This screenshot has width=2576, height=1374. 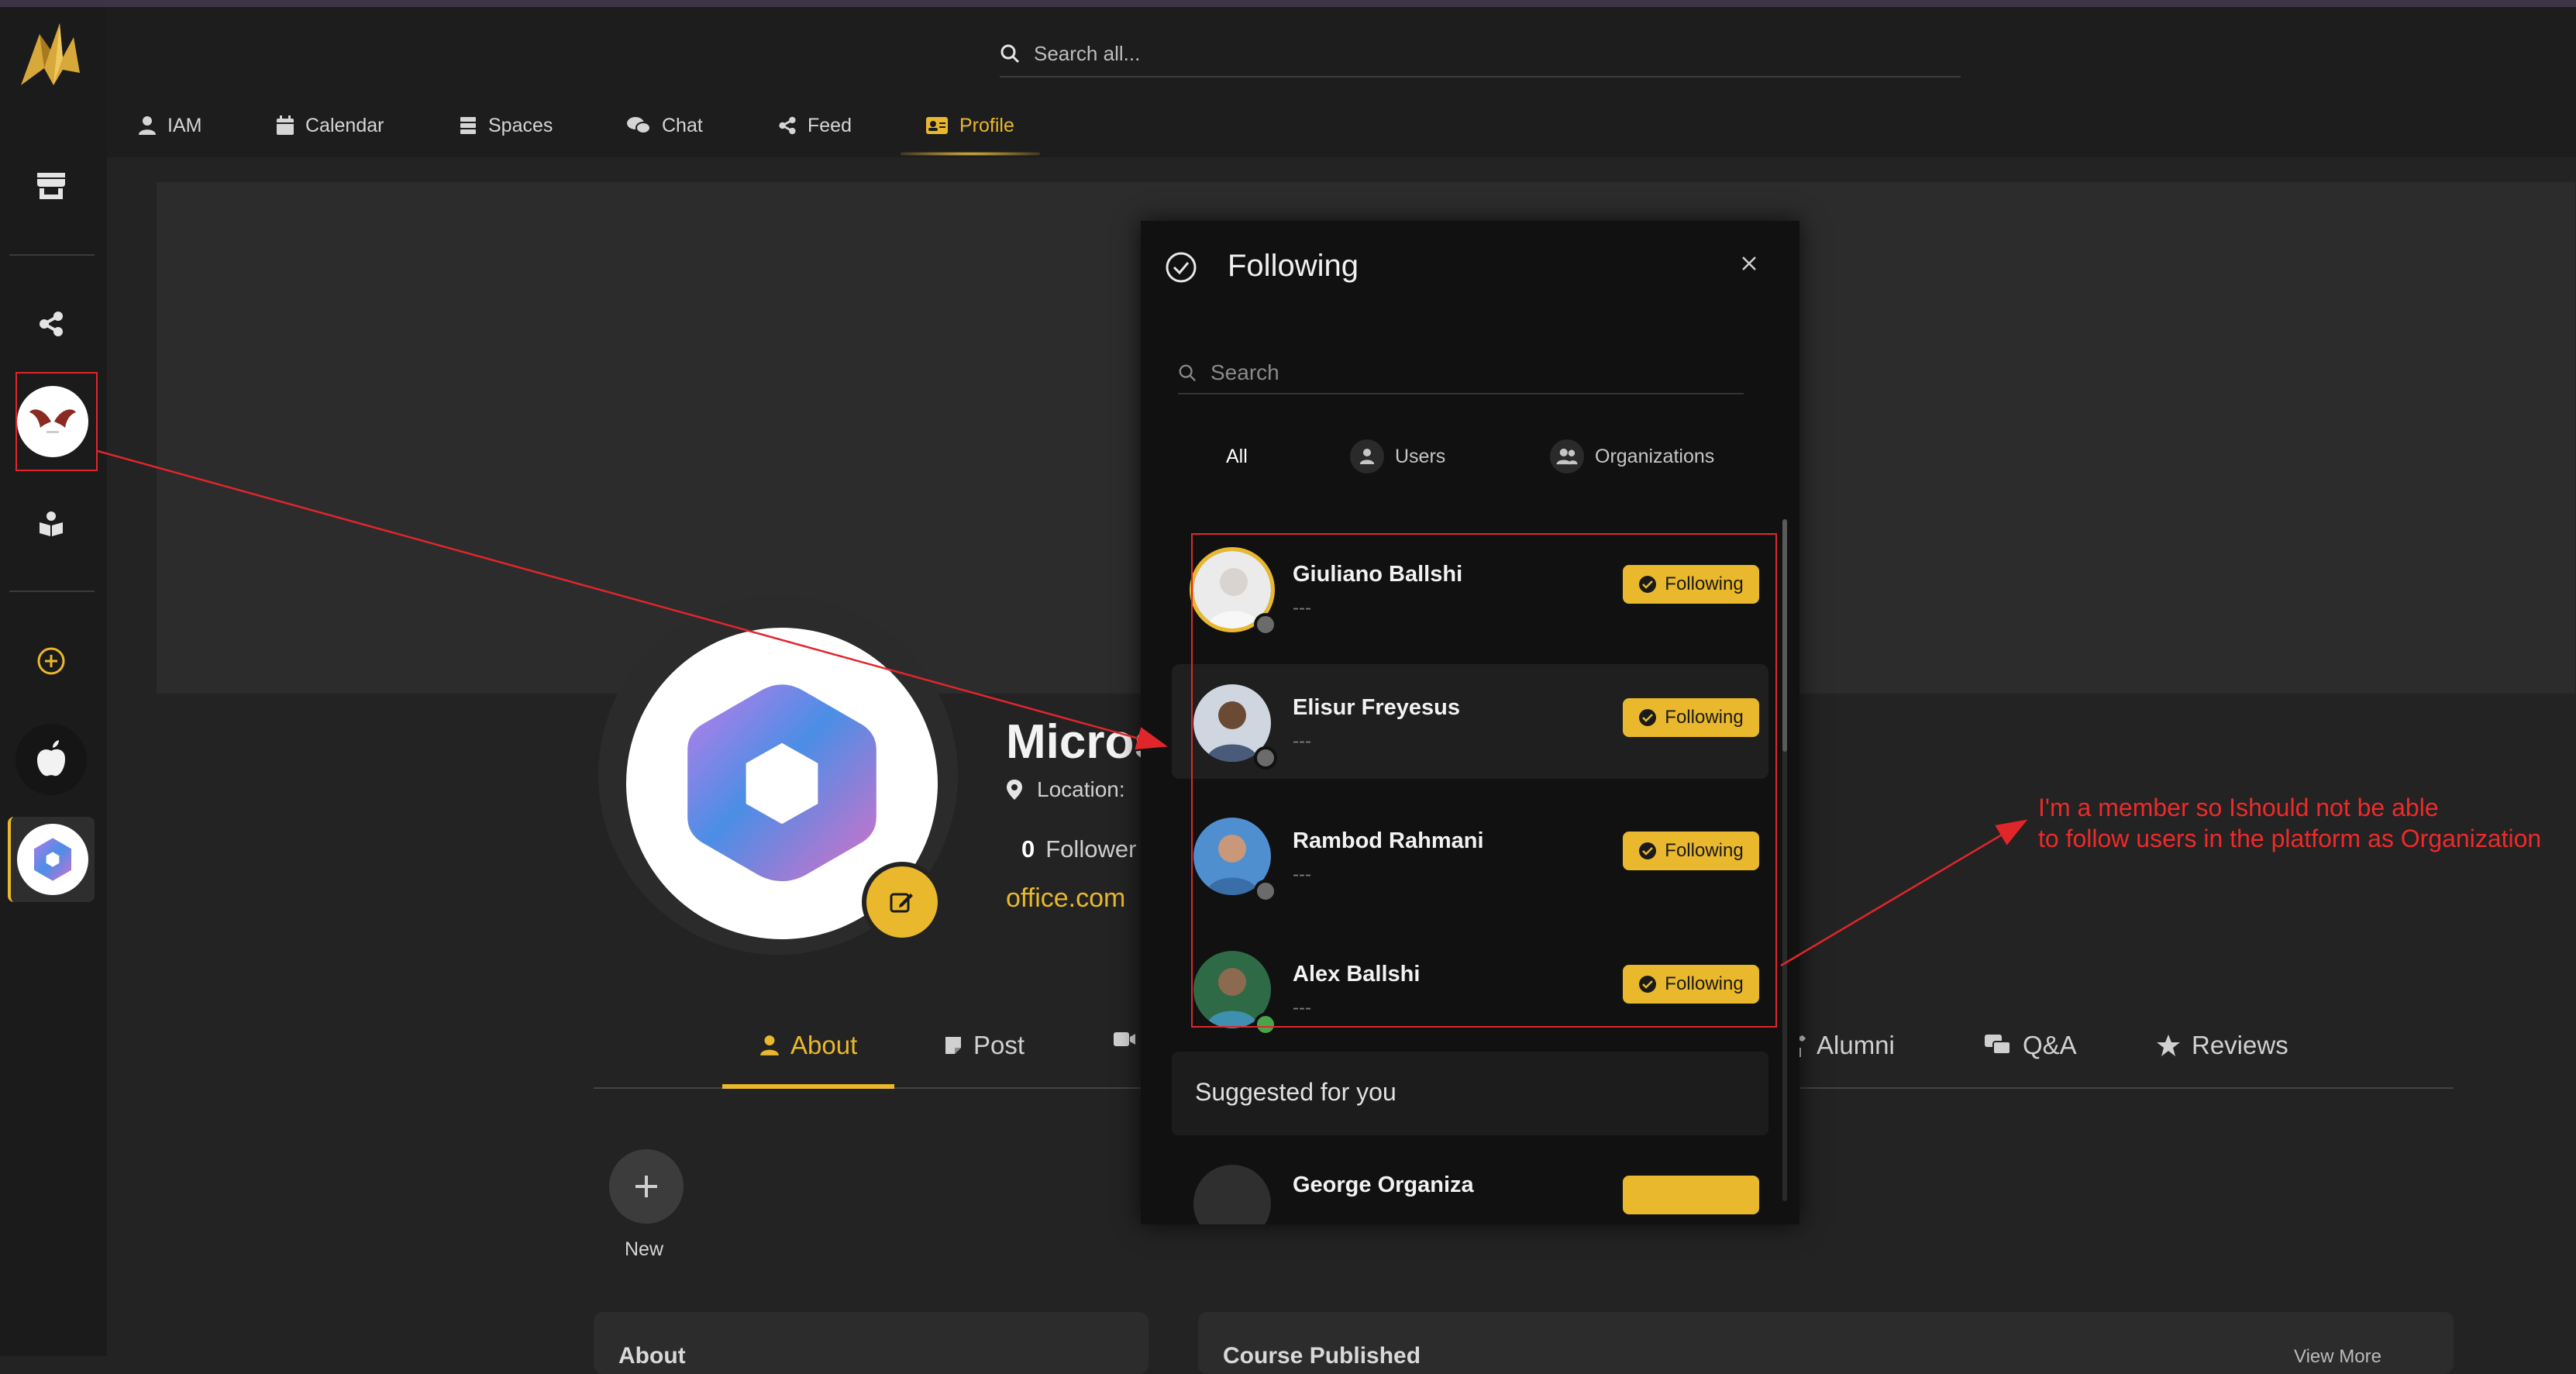 I want to click on course-published-title: Course Published, so click(x=1322, y=1356).